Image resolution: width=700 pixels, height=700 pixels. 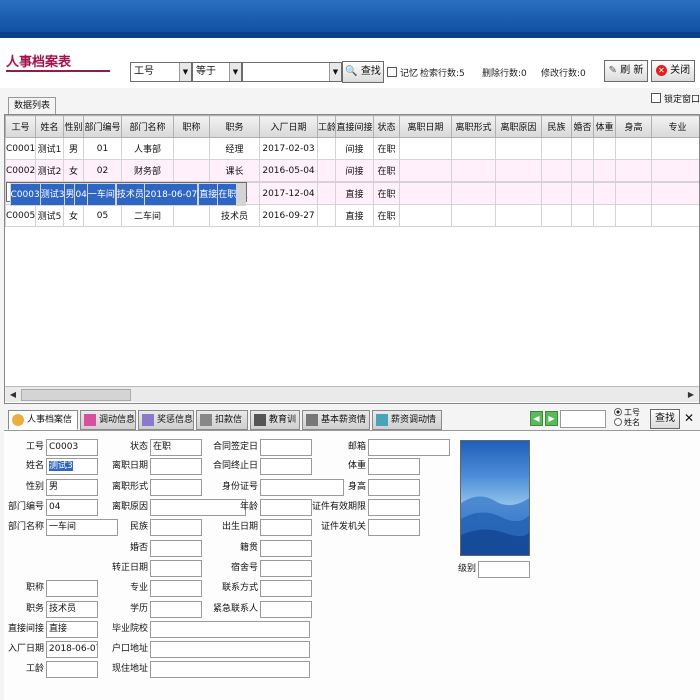 I want to click on contract-start-field, so click(x=286, y=447).